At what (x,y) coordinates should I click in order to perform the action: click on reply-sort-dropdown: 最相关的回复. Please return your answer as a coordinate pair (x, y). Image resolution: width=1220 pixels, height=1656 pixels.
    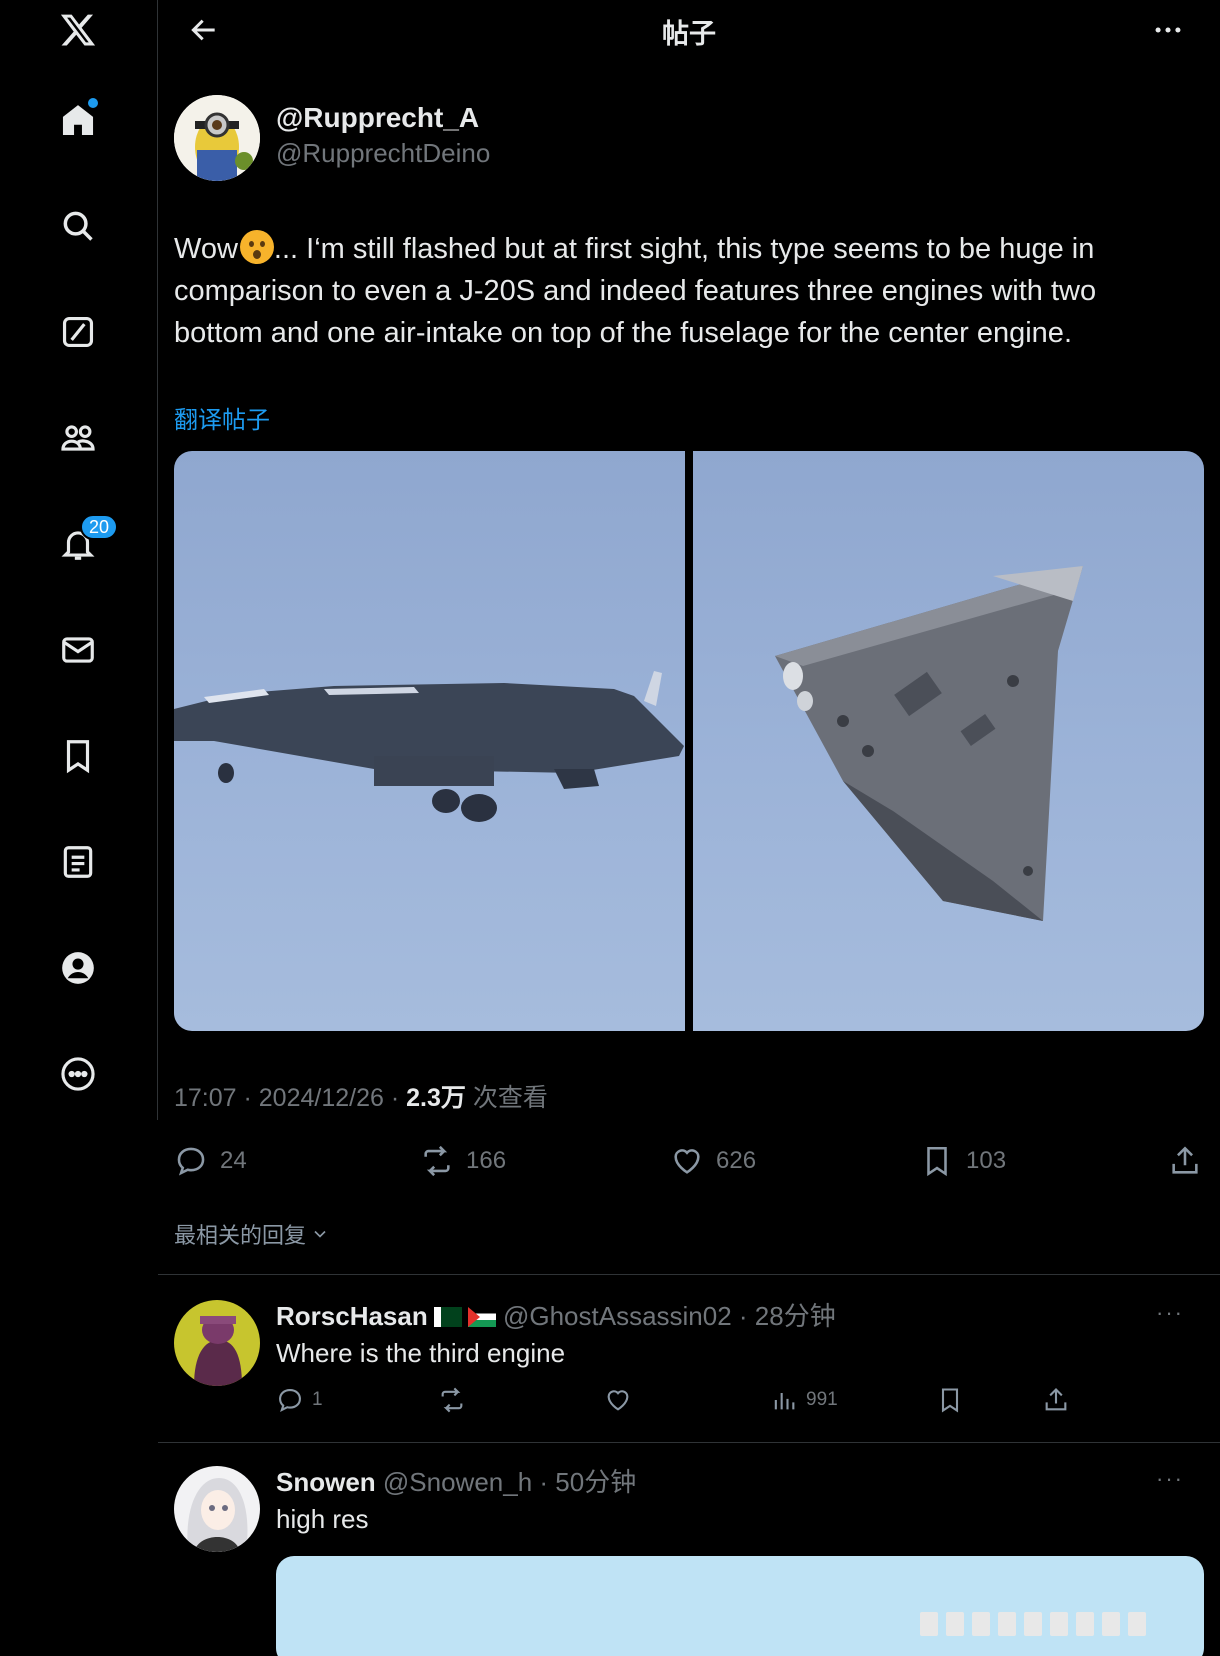
    Looking at the image, I should click on (252, 1234).